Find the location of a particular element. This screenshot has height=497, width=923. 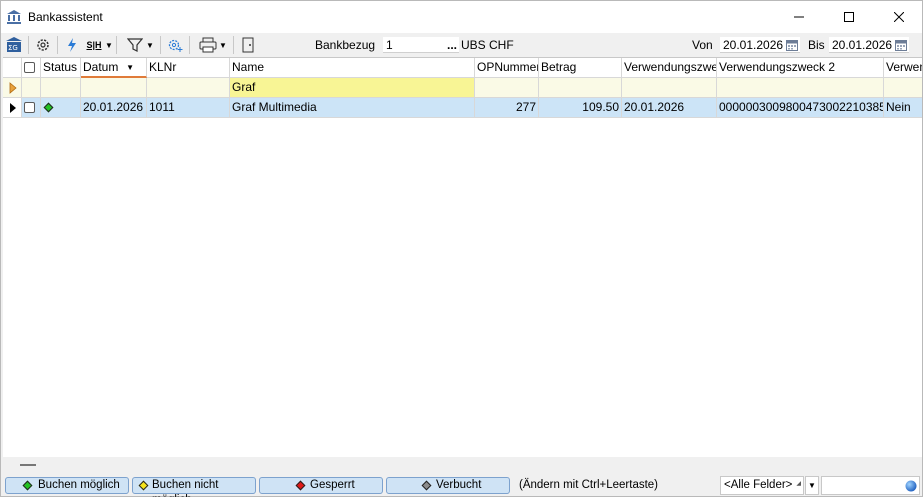

close-icon is located at coordinates (899, 17).